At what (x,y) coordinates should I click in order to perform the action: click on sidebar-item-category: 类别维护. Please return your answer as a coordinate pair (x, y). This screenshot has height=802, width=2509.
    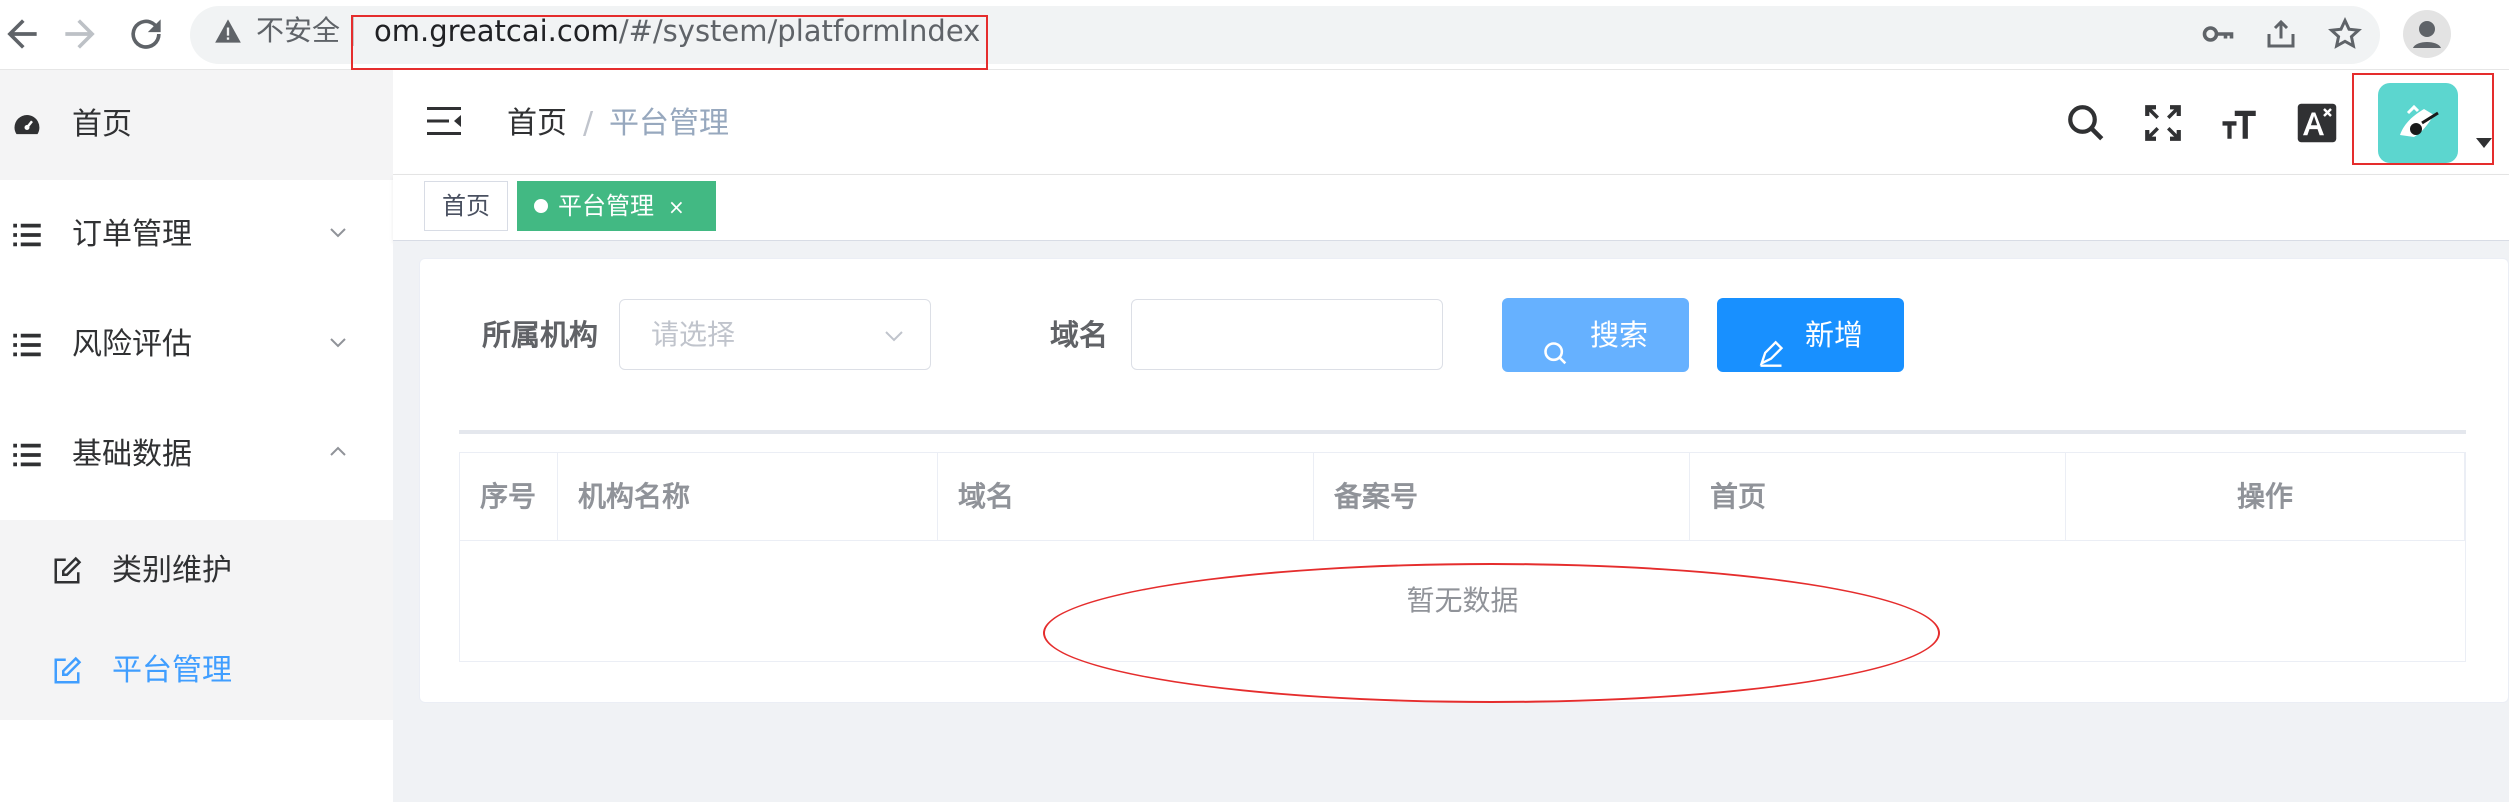
    Looking at the image, I should click on (196, 575).